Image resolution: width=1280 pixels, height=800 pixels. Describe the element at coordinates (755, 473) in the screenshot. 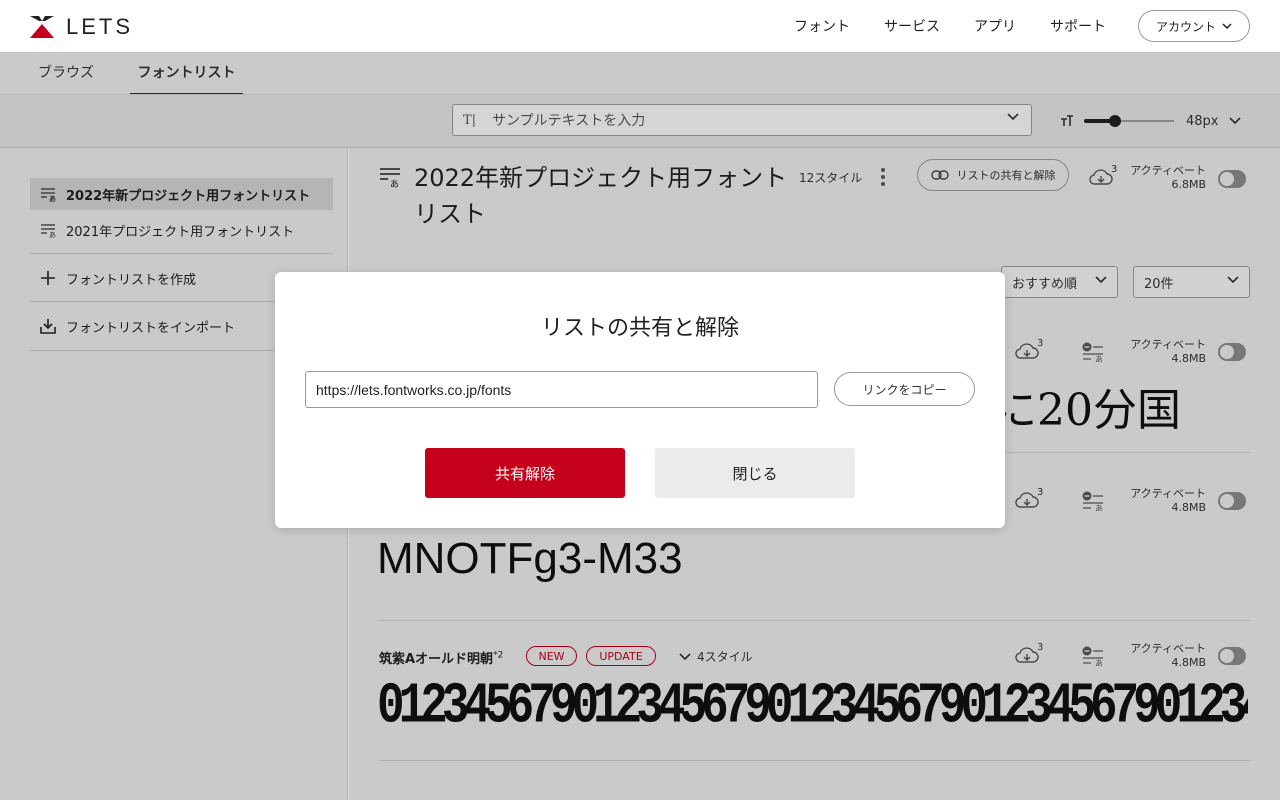

I see `close-button: 閉じる` at that location.